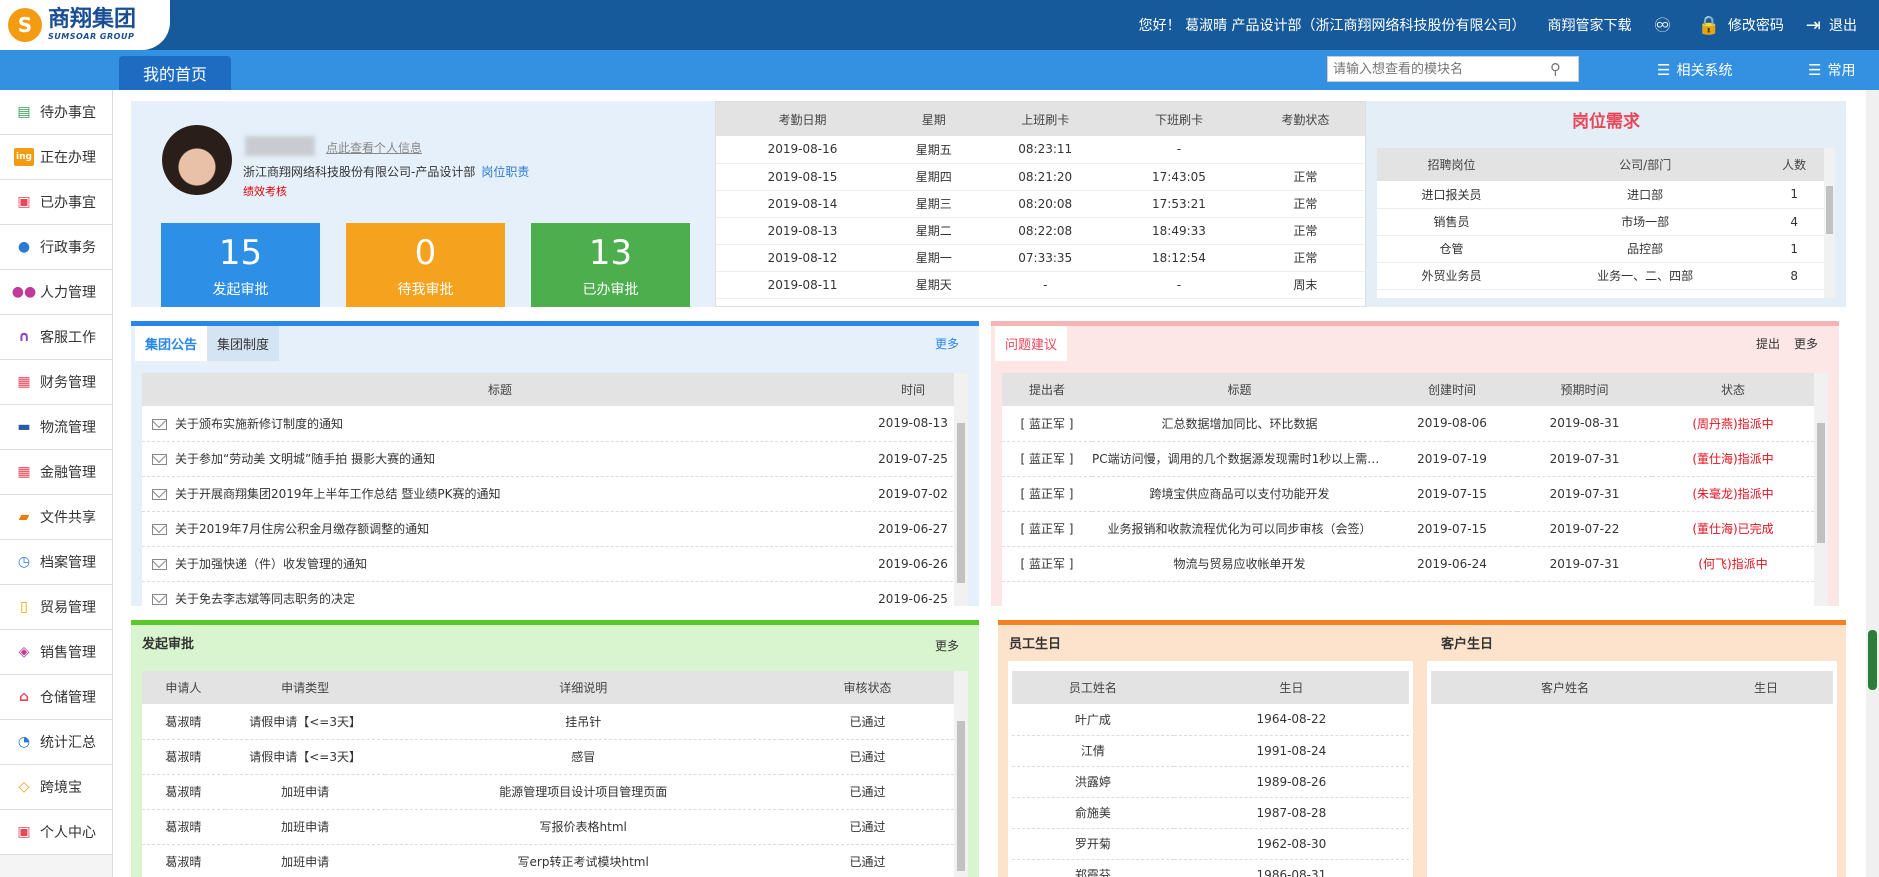 This screenshot has height=877, width=1879. I want to click on job-demand-title: 岗位需求, so click(1606, 122).